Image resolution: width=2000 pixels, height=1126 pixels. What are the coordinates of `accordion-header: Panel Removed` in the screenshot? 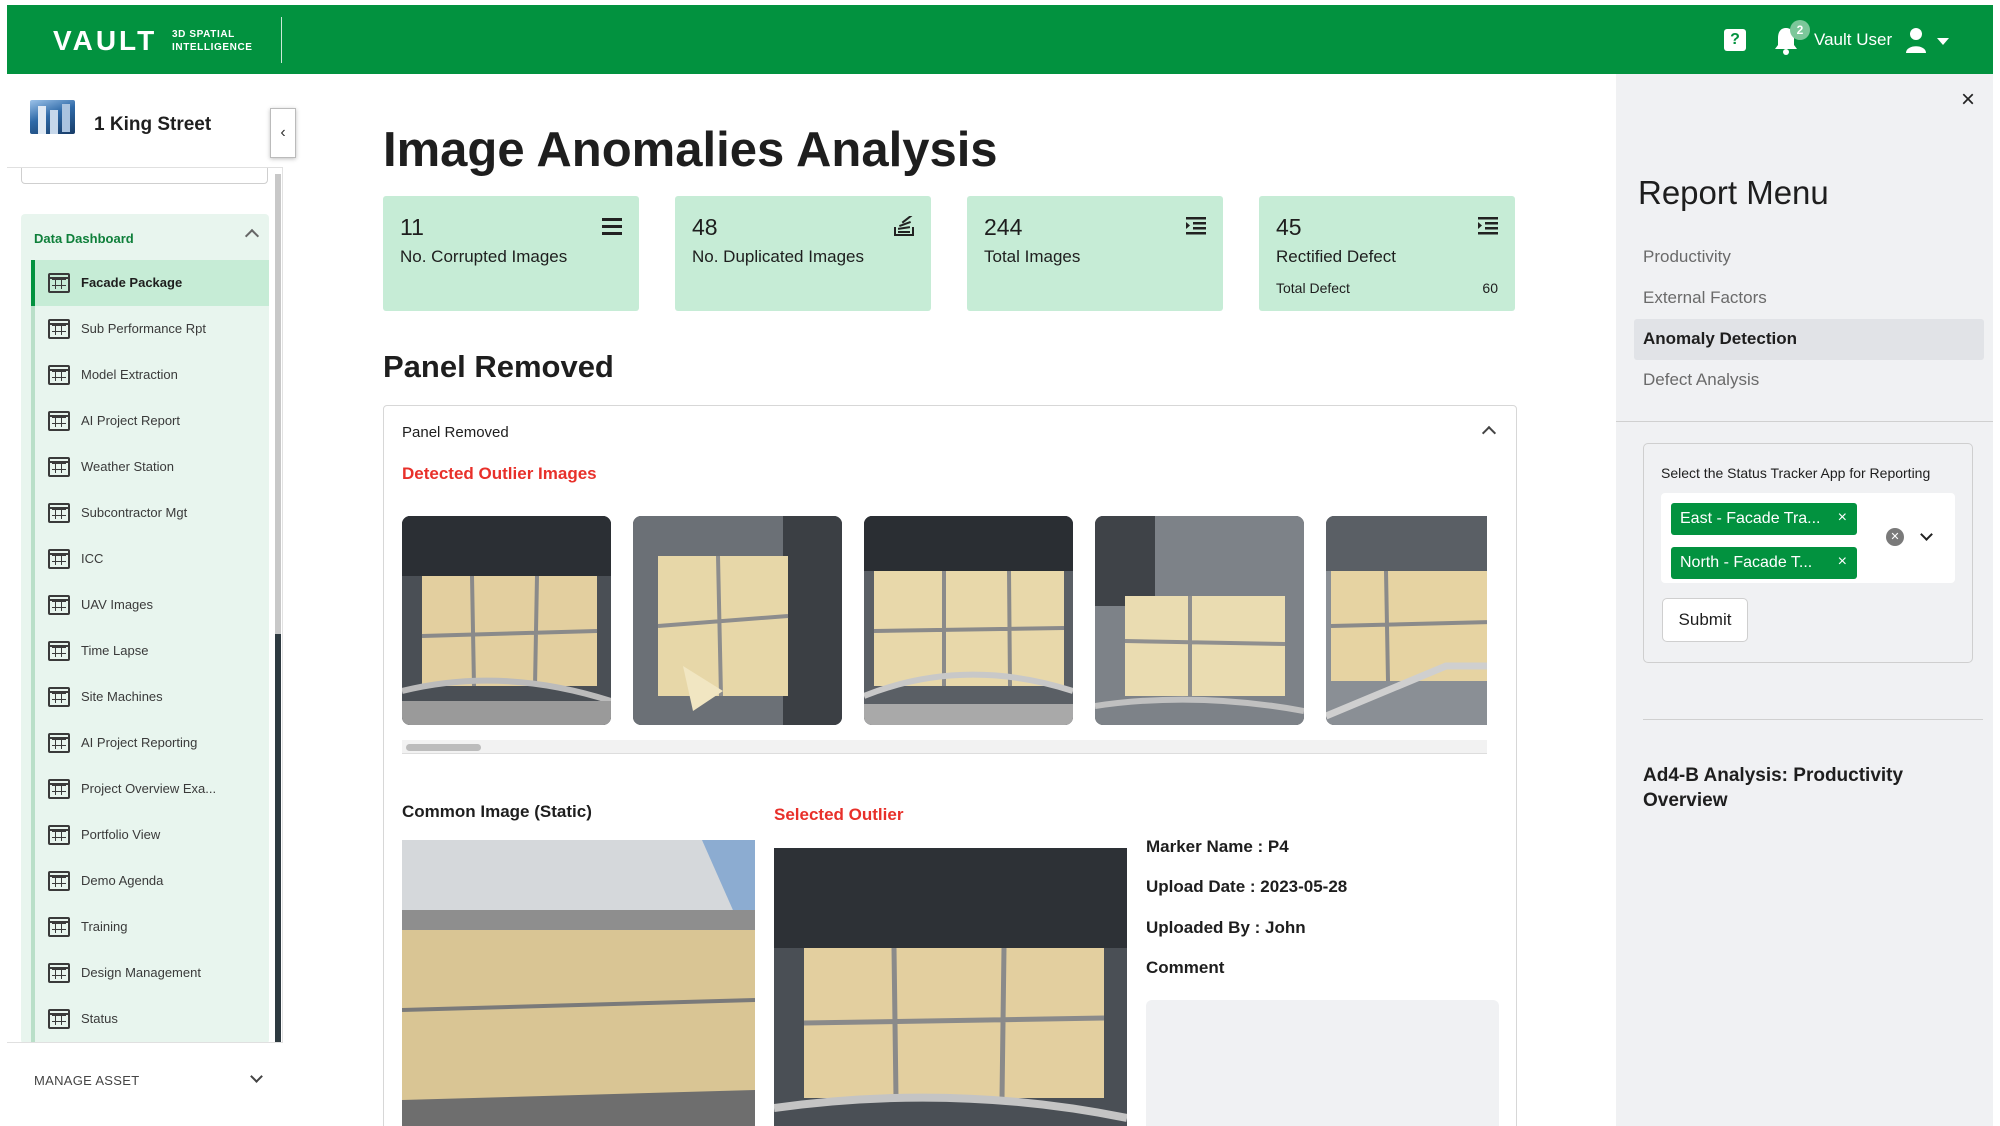 It's located at (455, 432).